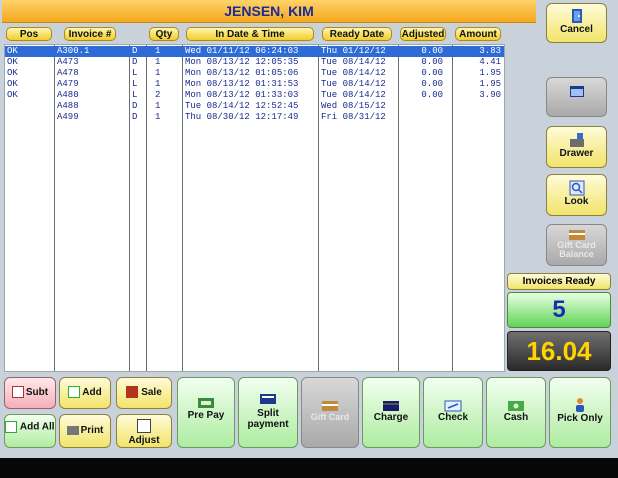 The width and height of the screenshot is (618, 478). I want to click on cell-invoice: A479, so click(68, 84).